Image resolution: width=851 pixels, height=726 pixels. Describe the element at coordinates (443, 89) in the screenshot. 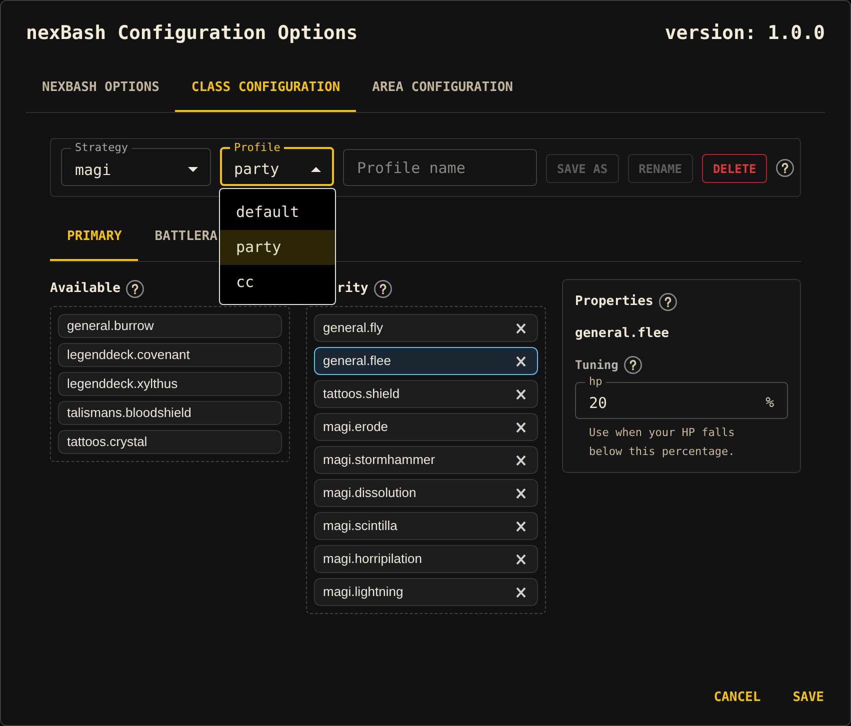

I see `tab: AREA CONFIGURATION` at that location.